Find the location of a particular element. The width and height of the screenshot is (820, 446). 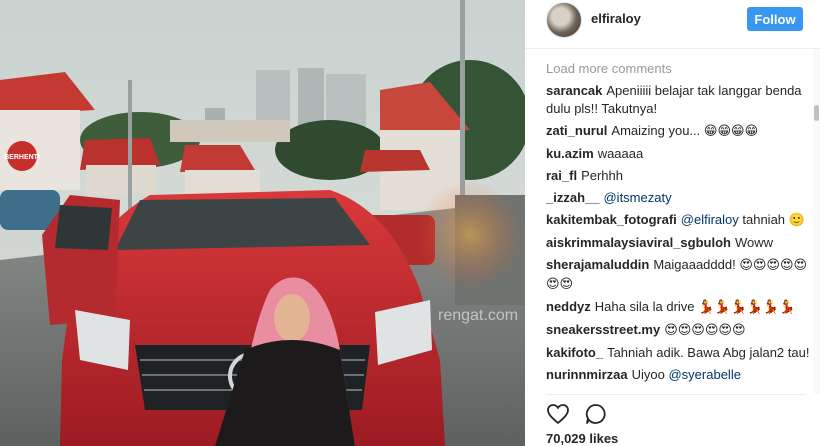

comment-emoji: 💃💃💃💃💃💃 is located at coordinates (747, 307).